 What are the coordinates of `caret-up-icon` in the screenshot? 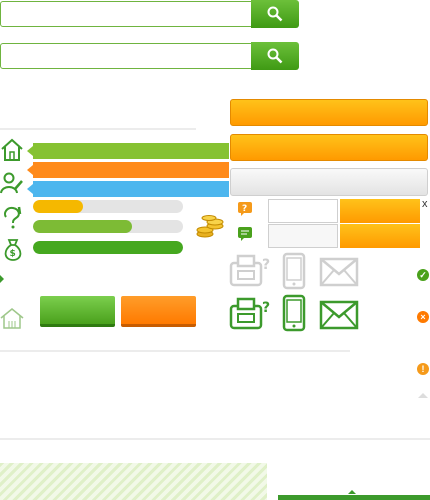 It's located at (423, 395).